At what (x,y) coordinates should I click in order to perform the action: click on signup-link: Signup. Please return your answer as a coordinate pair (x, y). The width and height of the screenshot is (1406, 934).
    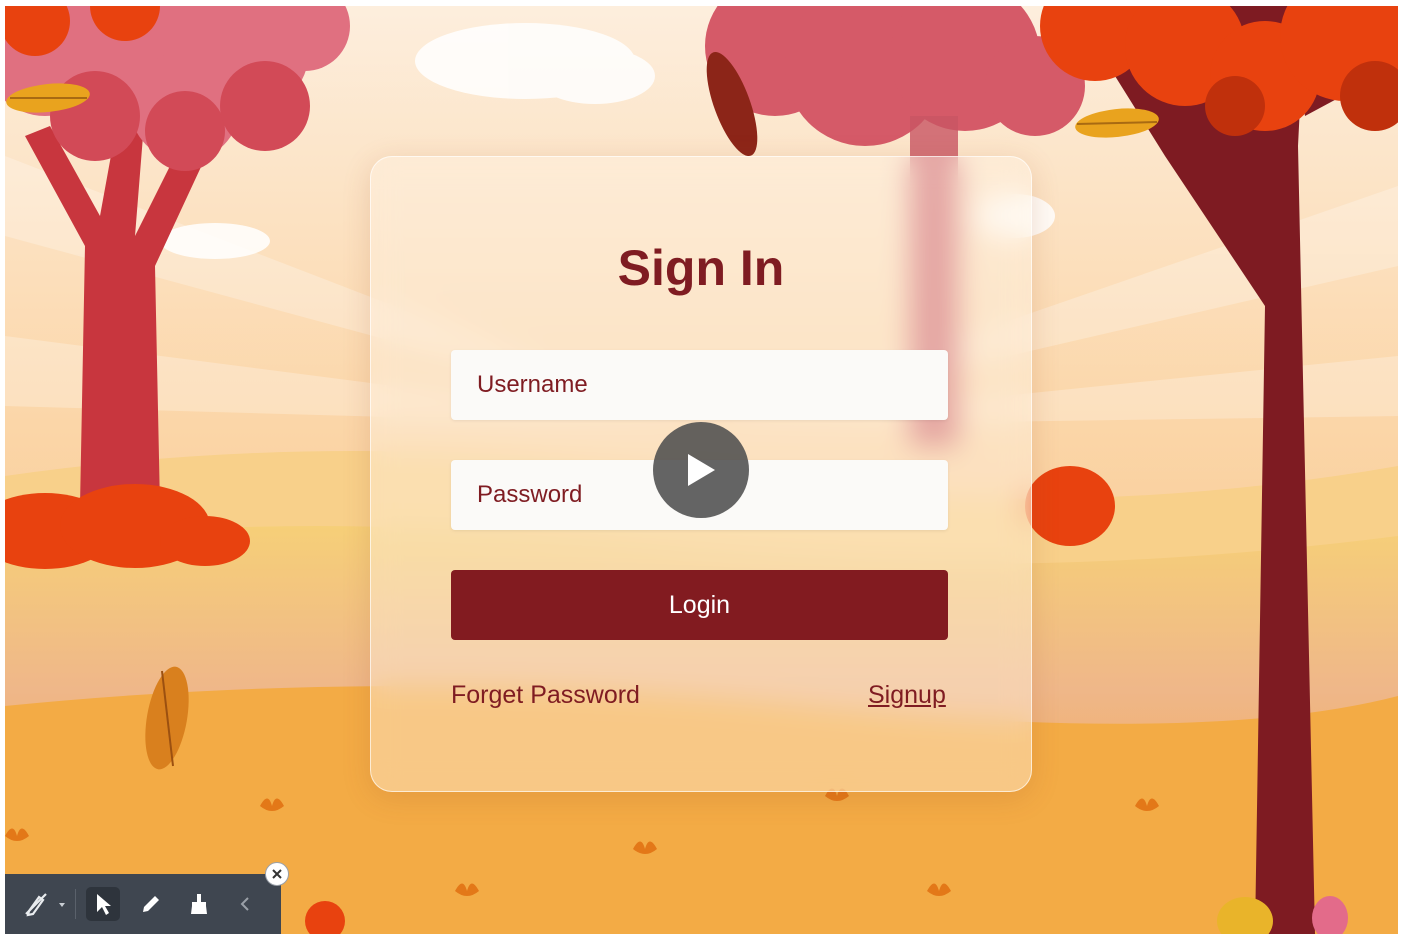
    Looking at the image, I should click on (907, 695).